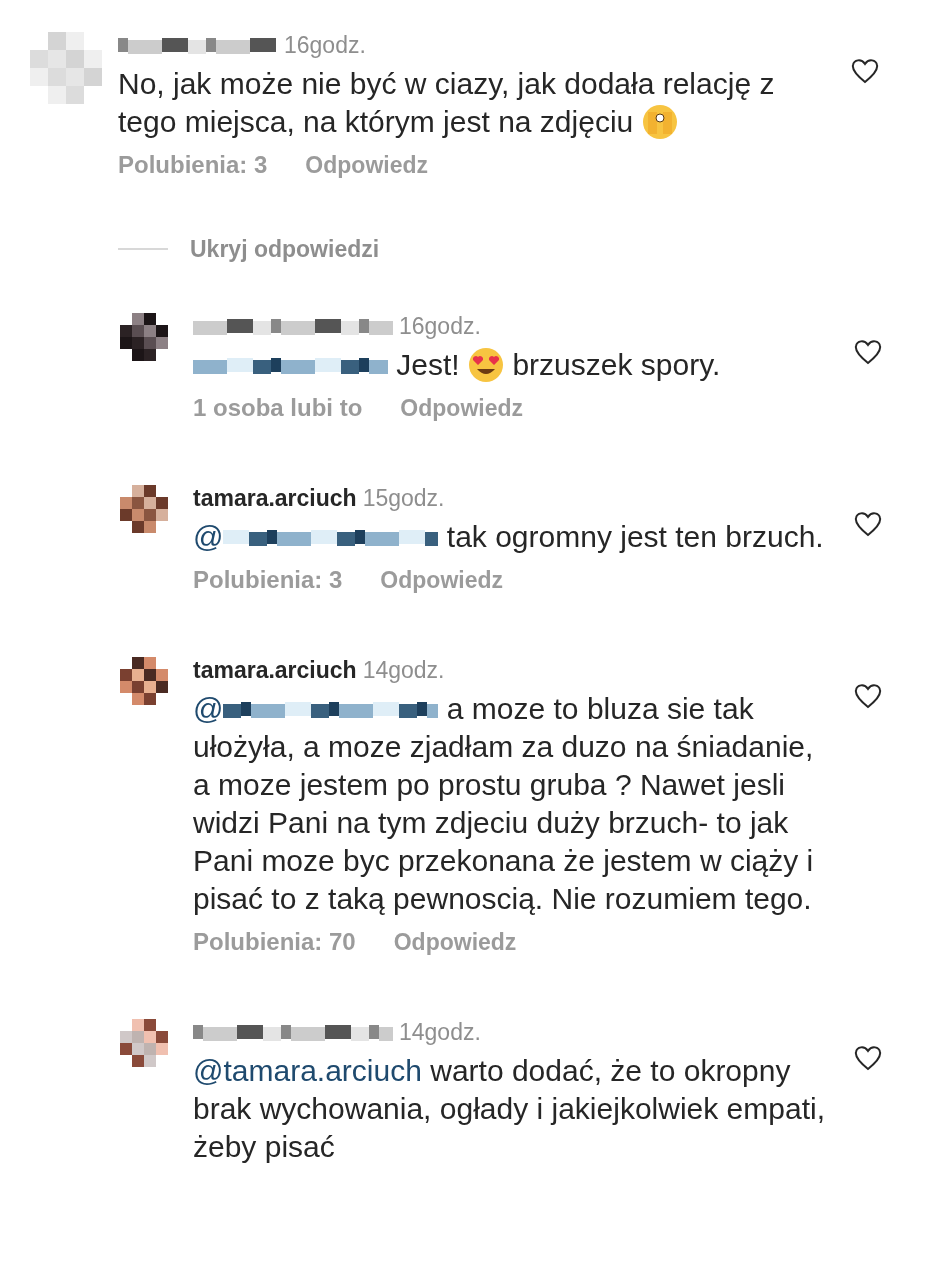 The width and height of the screenshot is (947, 1269). I want to click on likes-count: 1 osoba lubi to, so click(278, 407).